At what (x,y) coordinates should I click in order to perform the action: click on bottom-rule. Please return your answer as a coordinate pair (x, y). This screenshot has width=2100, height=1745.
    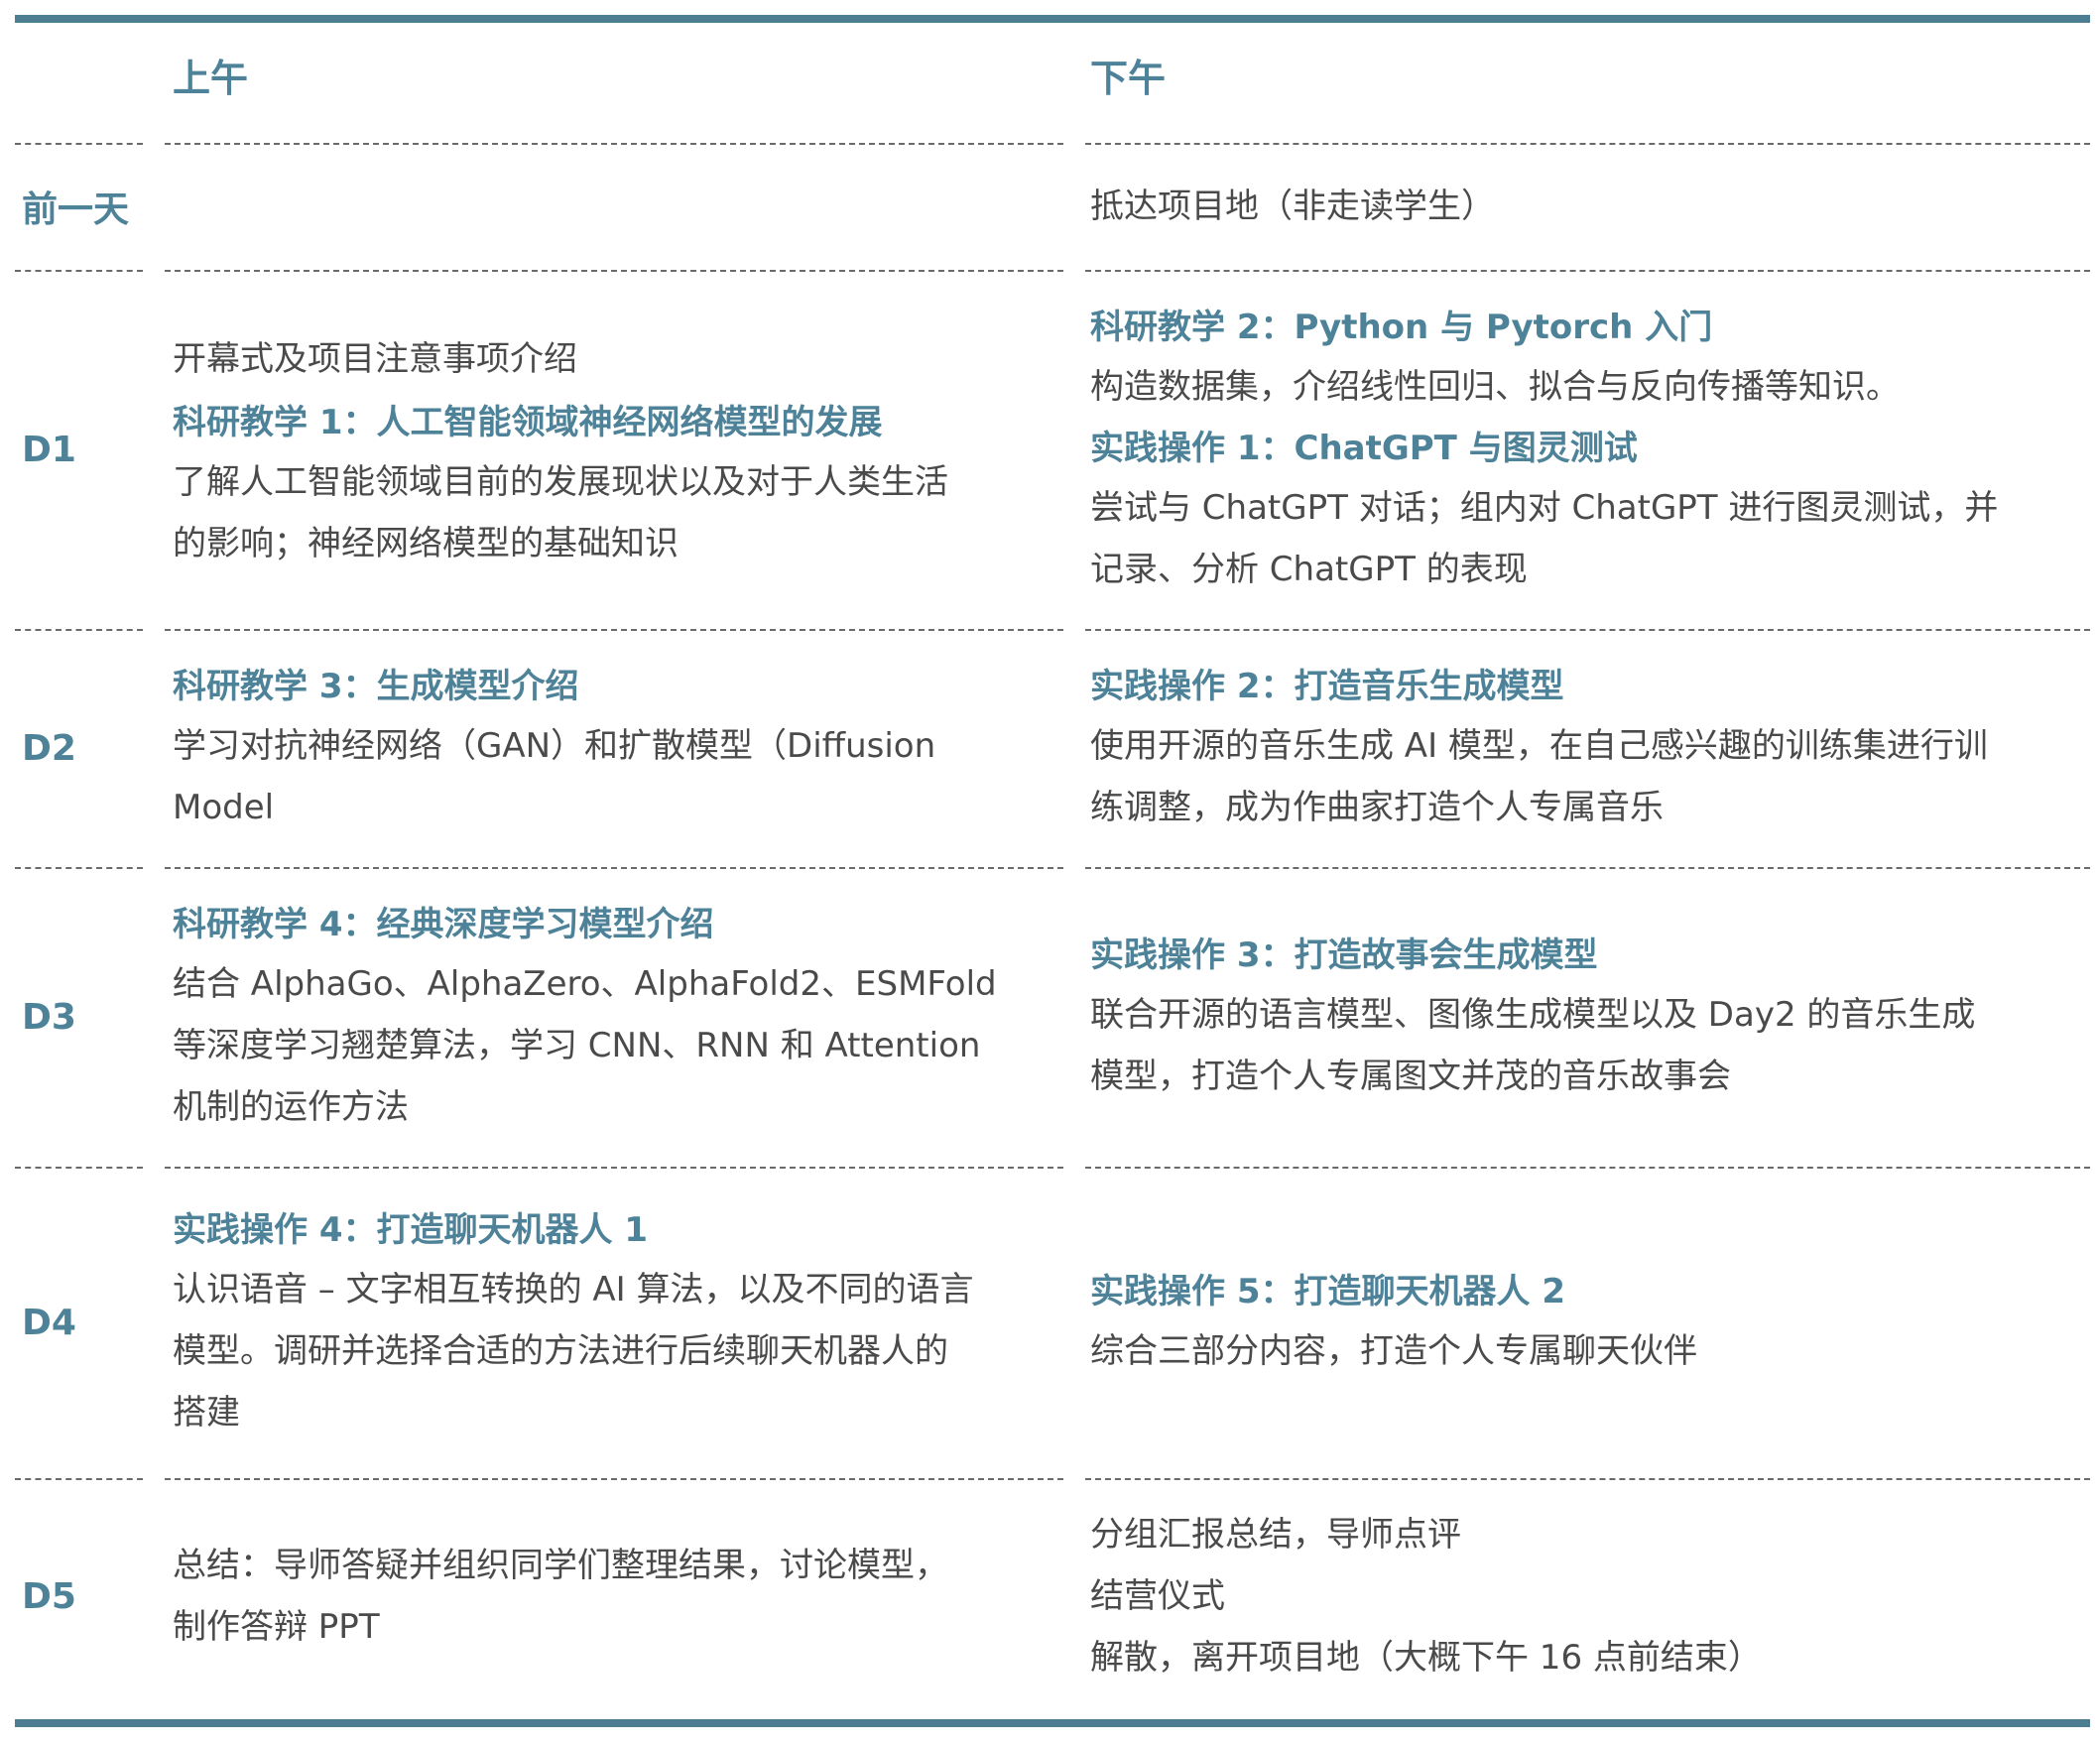
    Looking at the image, I should click on (1053, 1723).